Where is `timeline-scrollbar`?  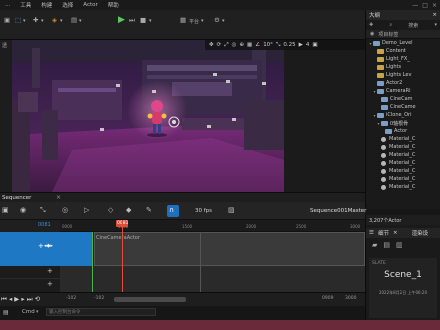
timeline-scrollbar is located at coordinates (150, 299).